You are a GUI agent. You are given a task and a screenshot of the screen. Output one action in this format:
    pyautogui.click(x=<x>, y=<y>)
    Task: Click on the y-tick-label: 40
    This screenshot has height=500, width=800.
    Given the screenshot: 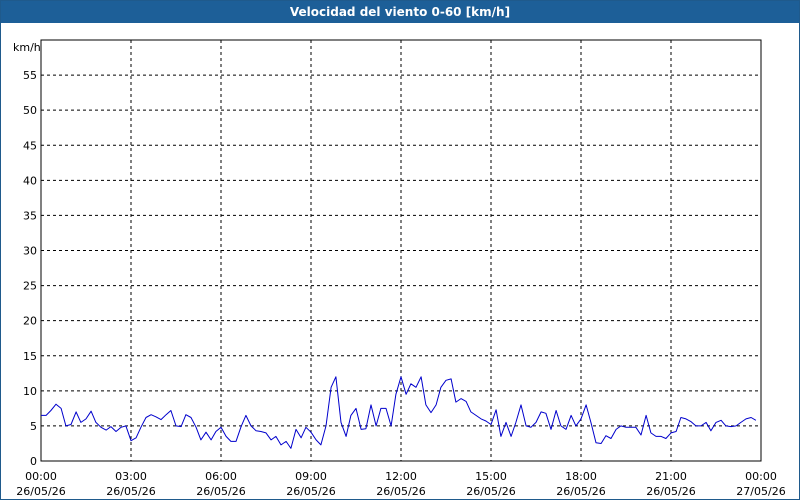 What is the action you would take?
    pyautogui.click(x=30, y=180)
    